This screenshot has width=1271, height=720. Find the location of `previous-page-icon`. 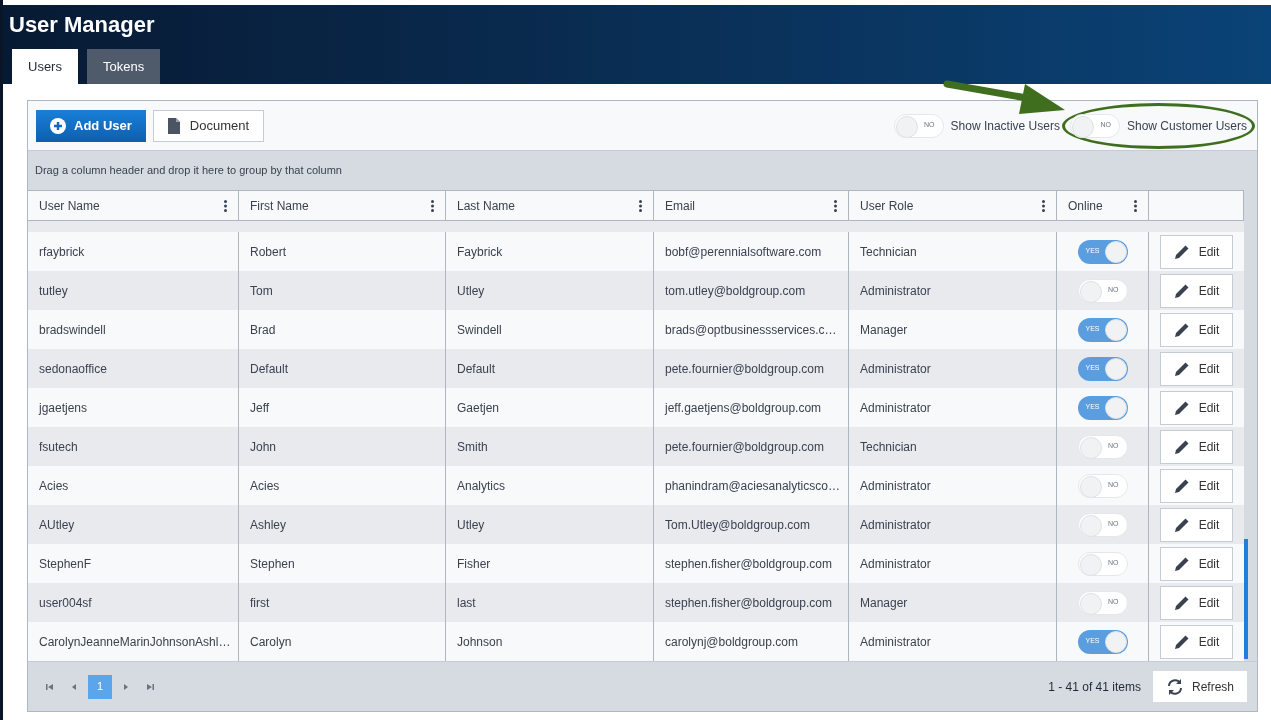

previous-page-icon is located at coordinates (74, 686).